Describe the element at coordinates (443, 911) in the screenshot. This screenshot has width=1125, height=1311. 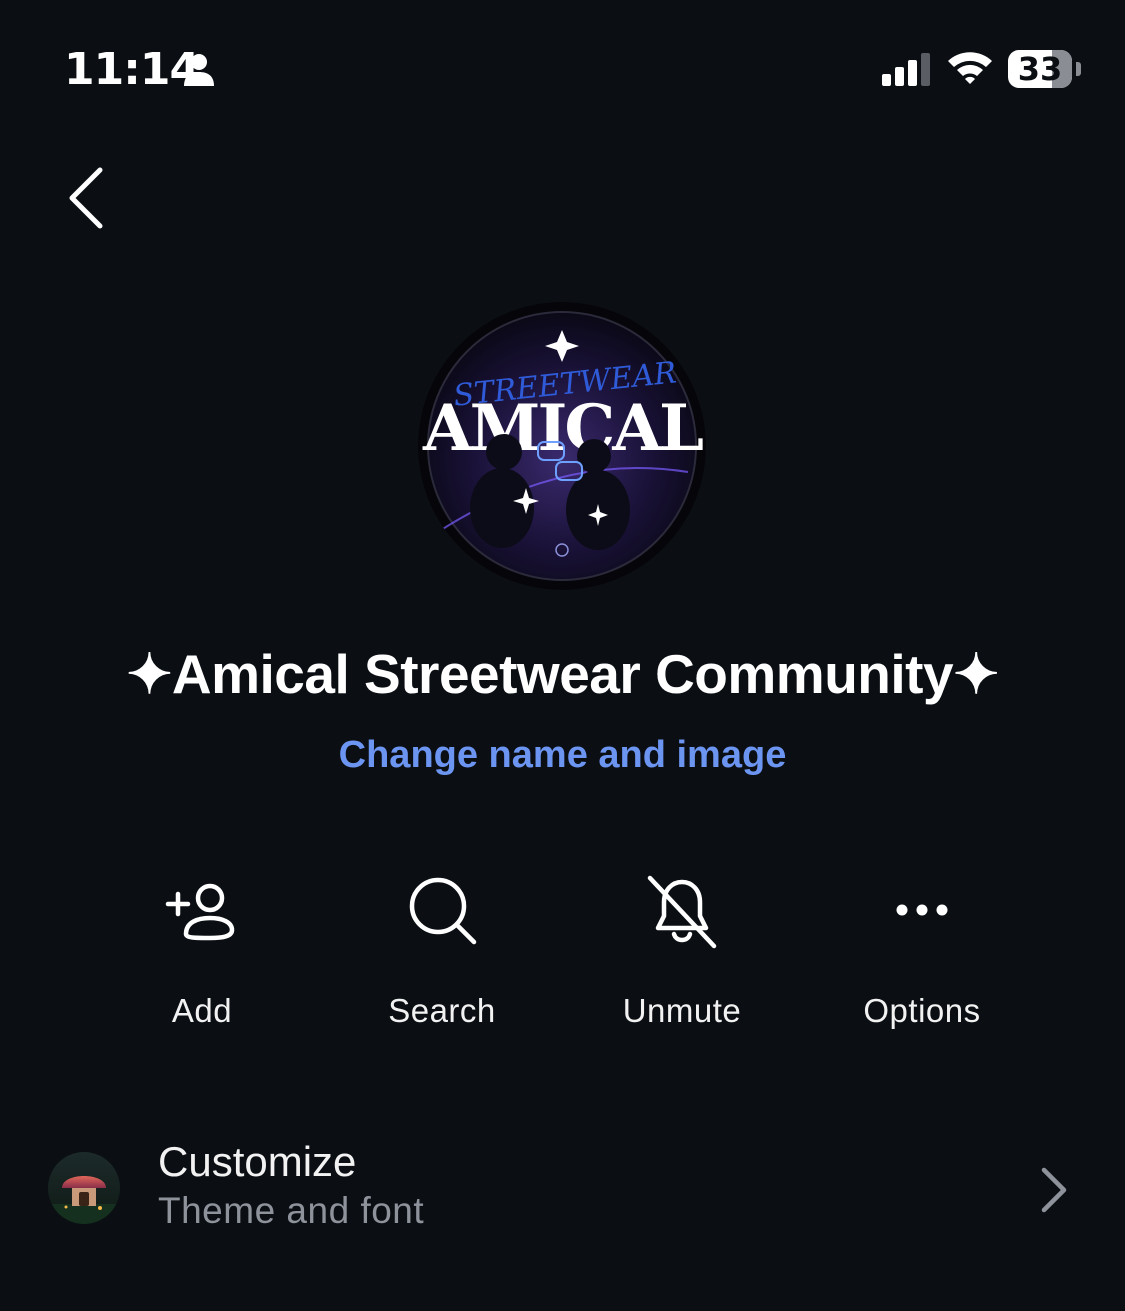
I see `search-icon` at that location.